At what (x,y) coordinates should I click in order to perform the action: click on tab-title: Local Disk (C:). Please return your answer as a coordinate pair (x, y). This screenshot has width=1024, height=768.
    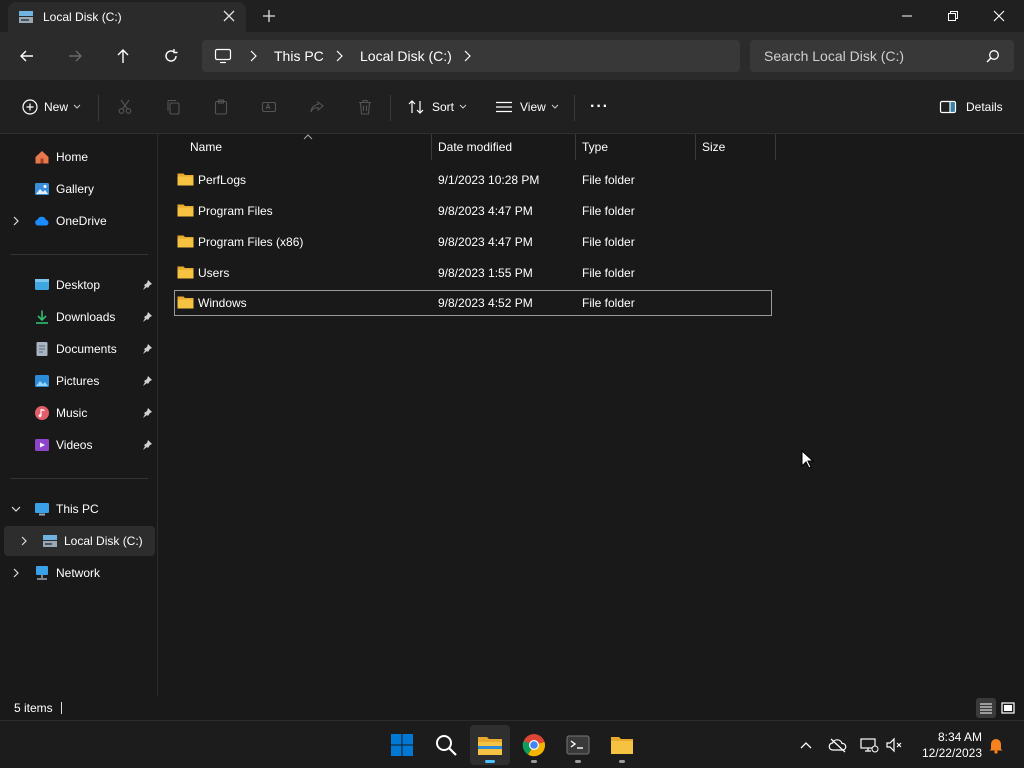
    Looking at the image, I should click on (82, 17).